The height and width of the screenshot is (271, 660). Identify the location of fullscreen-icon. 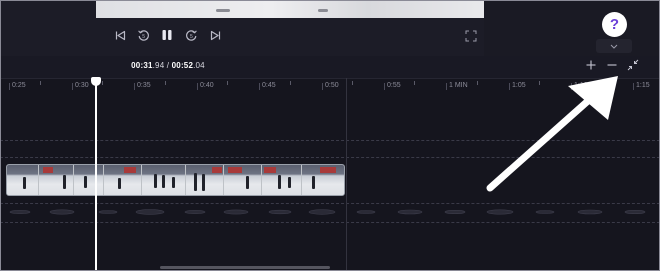
(471, 36).